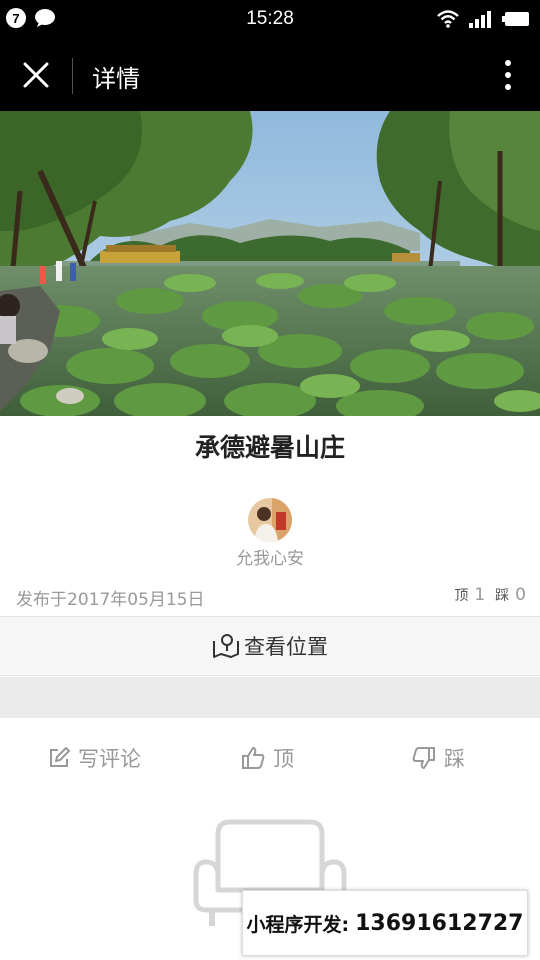  Describe the element at coordinates (438, 758) in the screenshot. I see `thumbs-down-button: 踩` at that location.